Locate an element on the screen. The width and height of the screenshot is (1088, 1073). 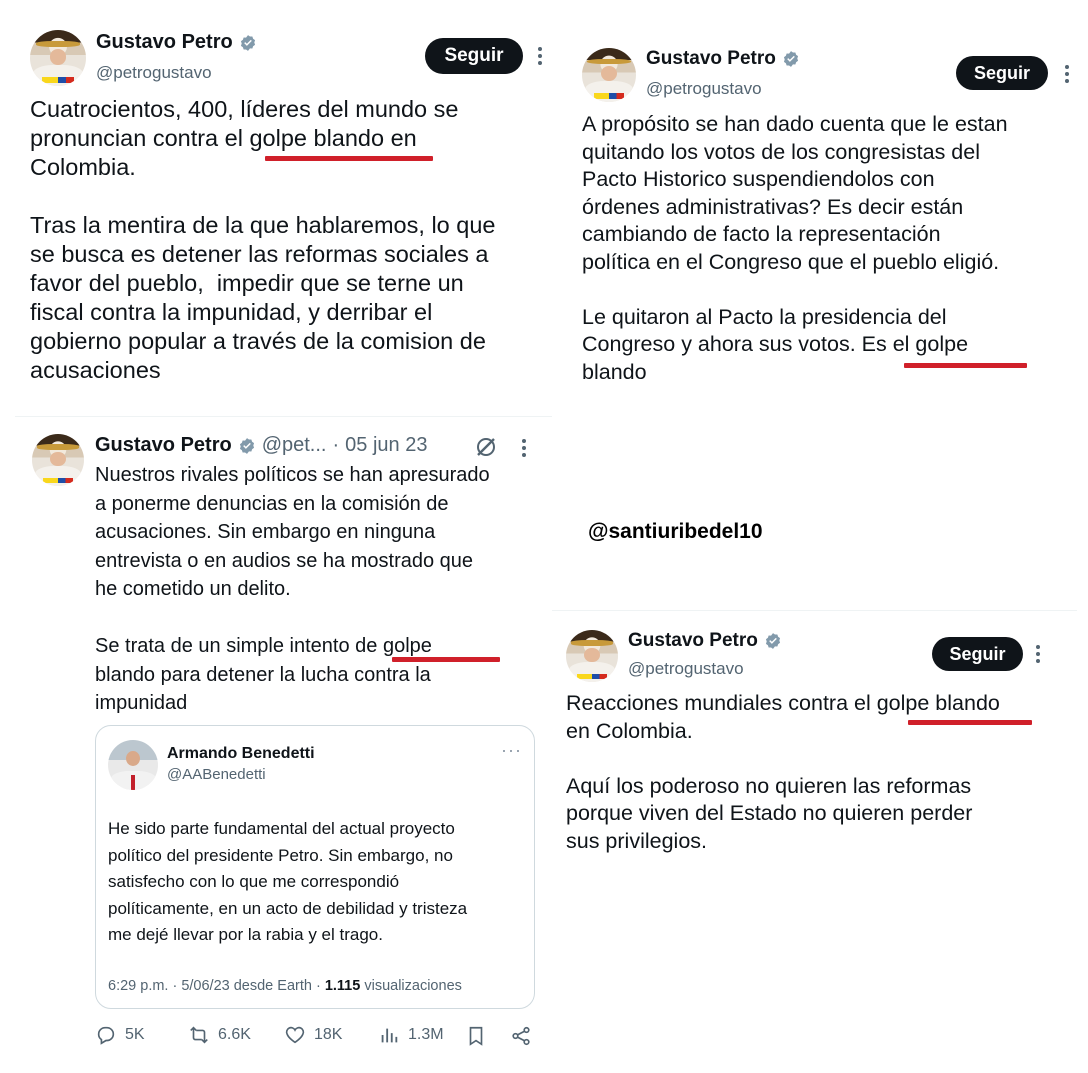
views-icon is located at coordinates (389, 1035).